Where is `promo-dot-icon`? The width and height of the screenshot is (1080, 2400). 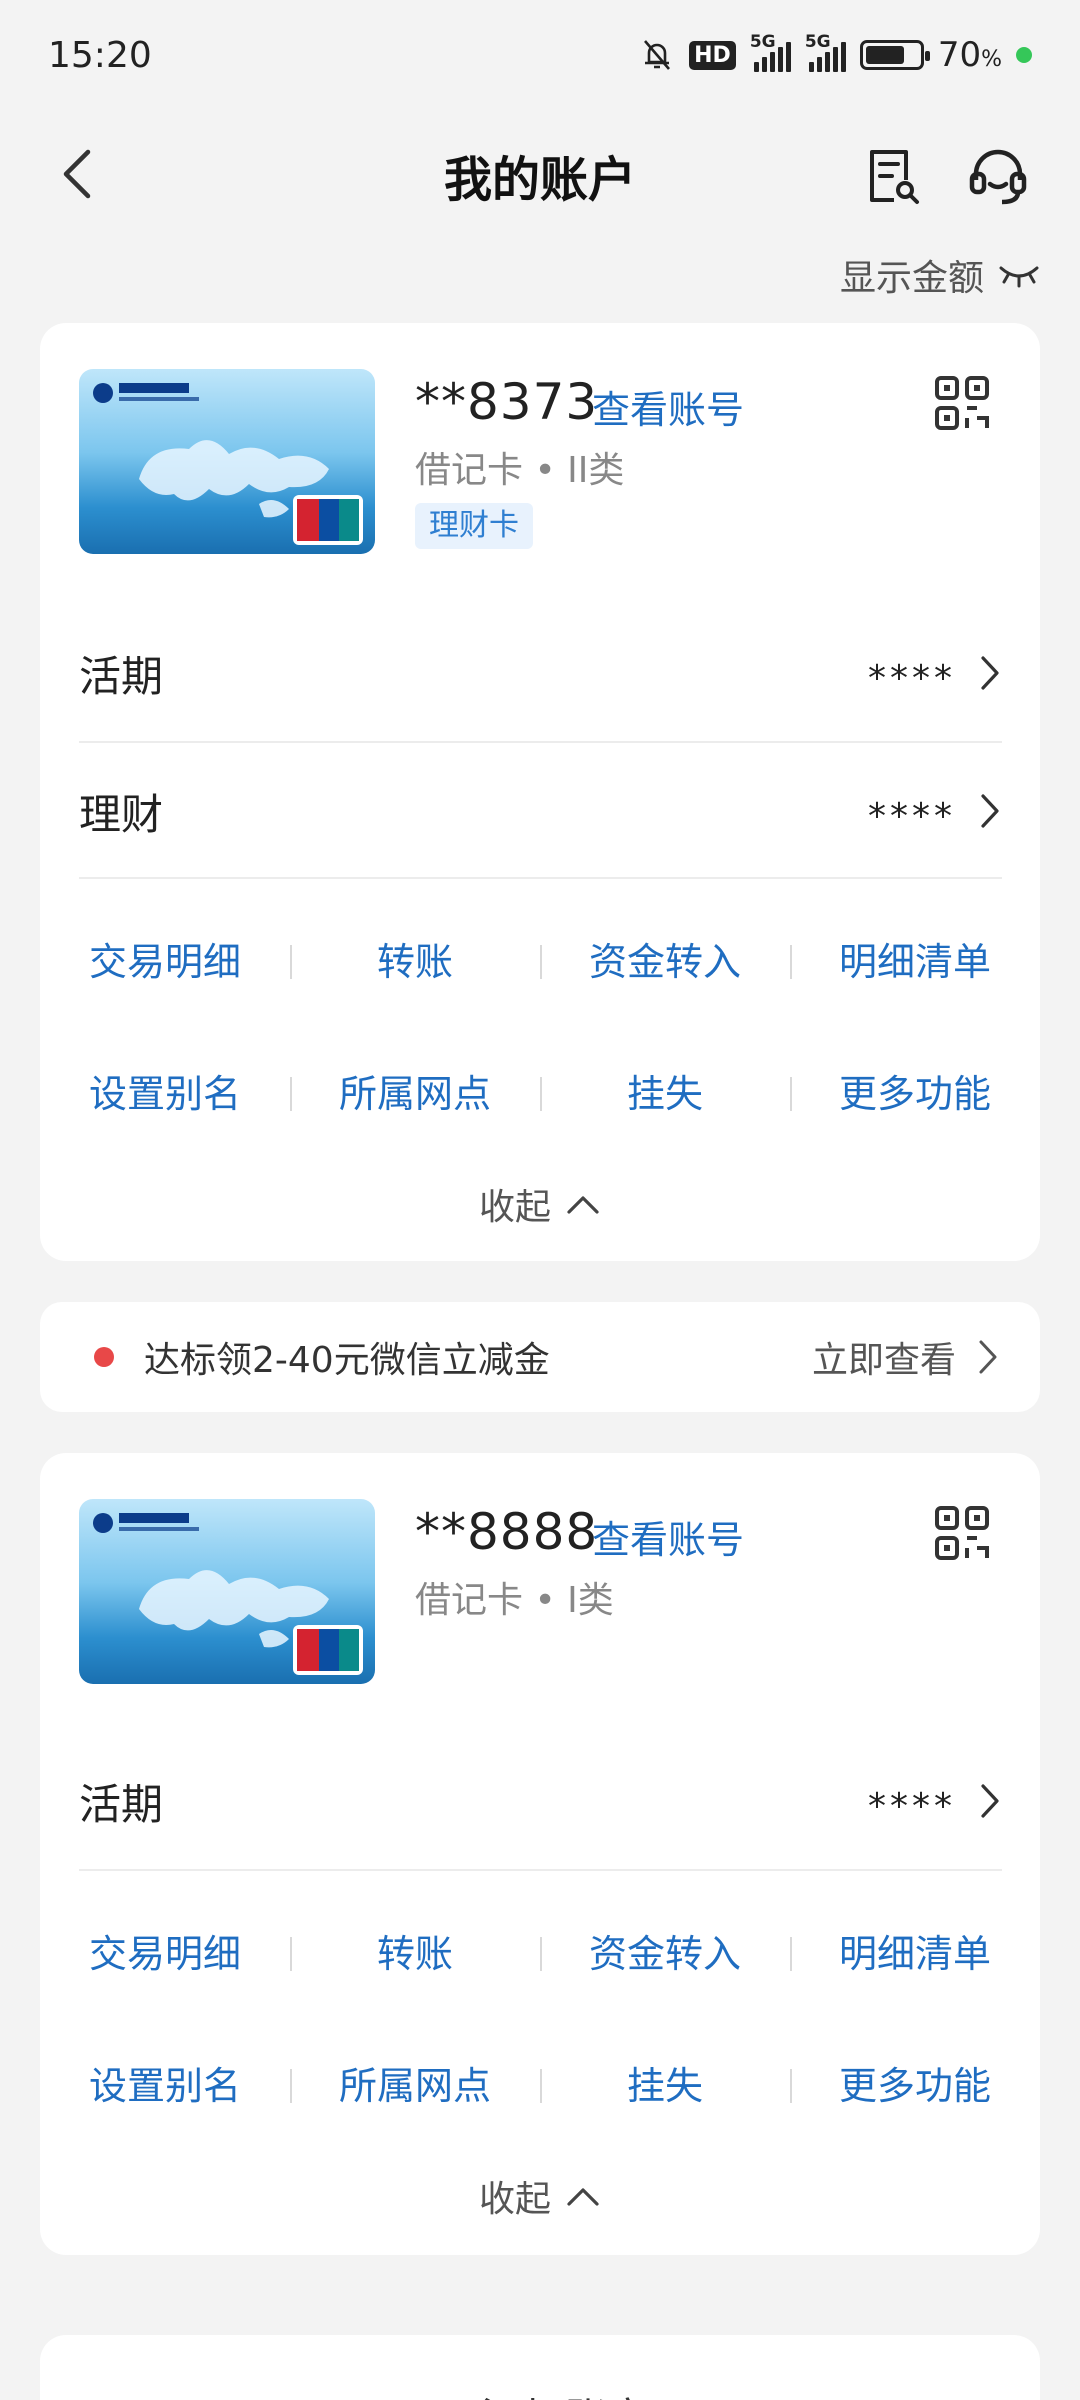 promo-dot-icon is located at coordinates (104, 1357).